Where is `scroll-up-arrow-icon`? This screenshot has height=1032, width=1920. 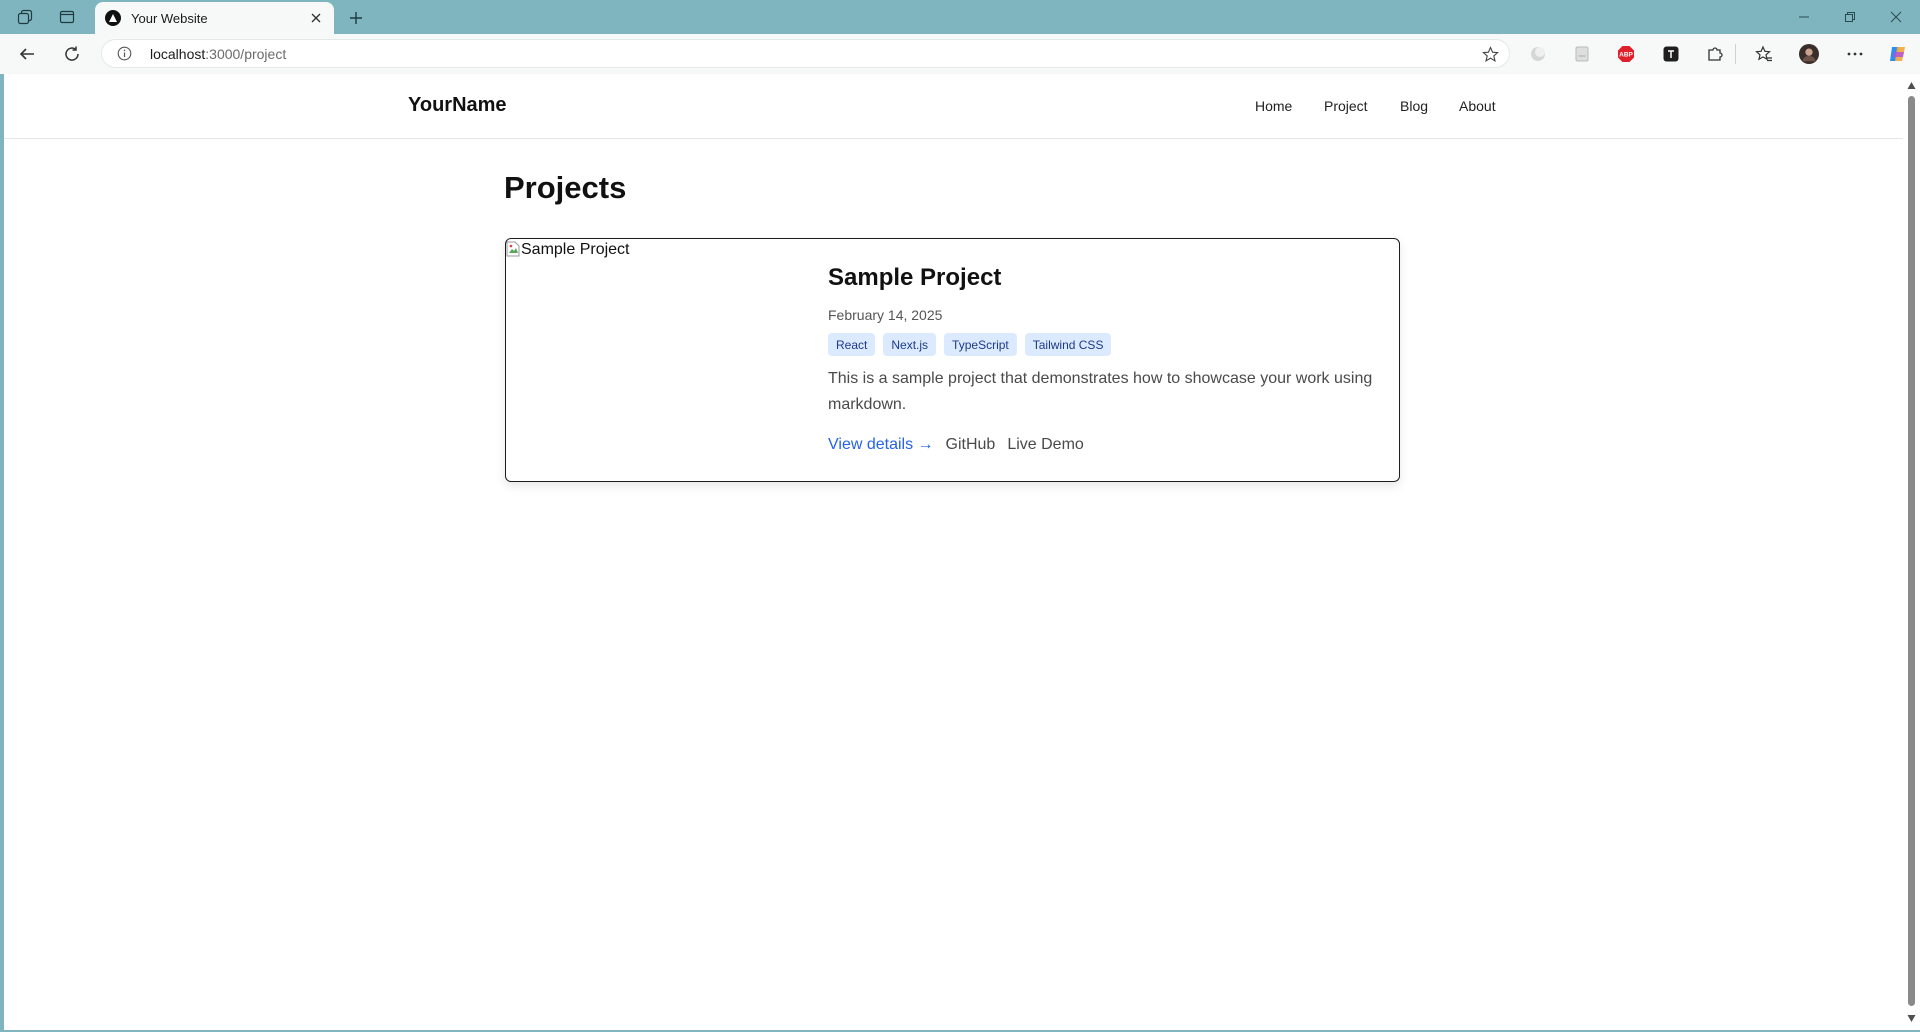 scroll-up-arrow-icon is located at coordinates (1911, 85).